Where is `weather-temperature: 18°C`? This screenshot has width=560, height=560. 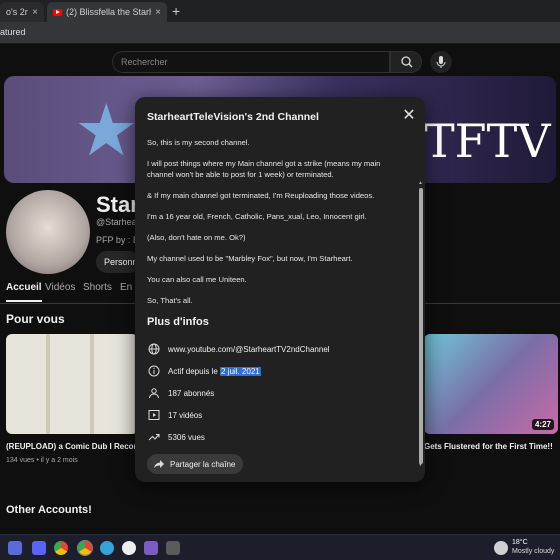 weather-temperature: 18°C is located at coordinates (520, 542).